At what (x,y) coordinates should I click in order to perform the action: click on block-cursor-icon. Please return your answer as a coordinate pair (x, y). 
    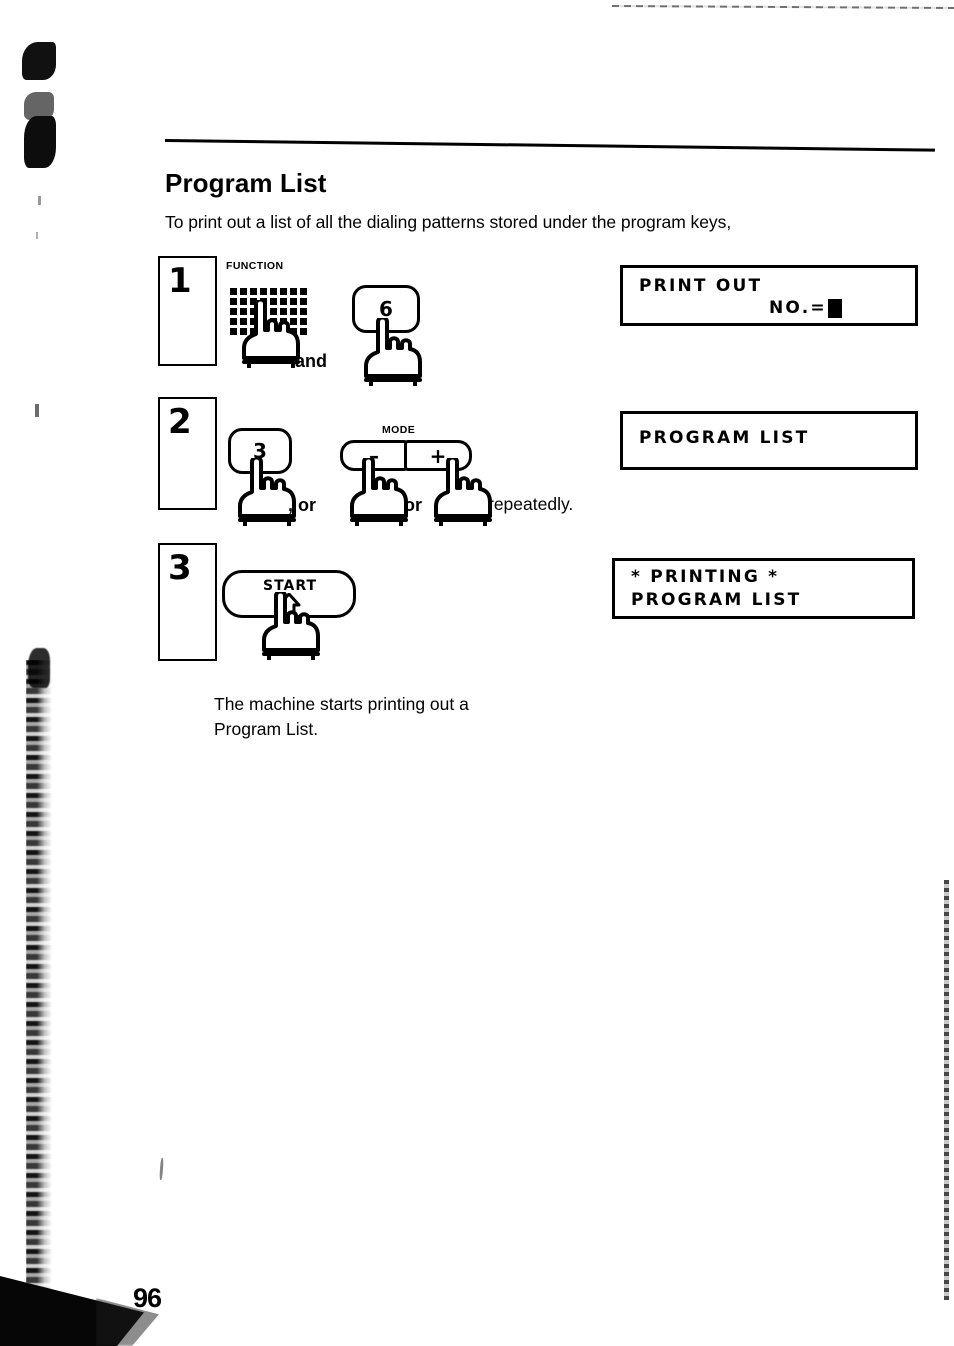
    Looking at the image, I should click on (834, 308).